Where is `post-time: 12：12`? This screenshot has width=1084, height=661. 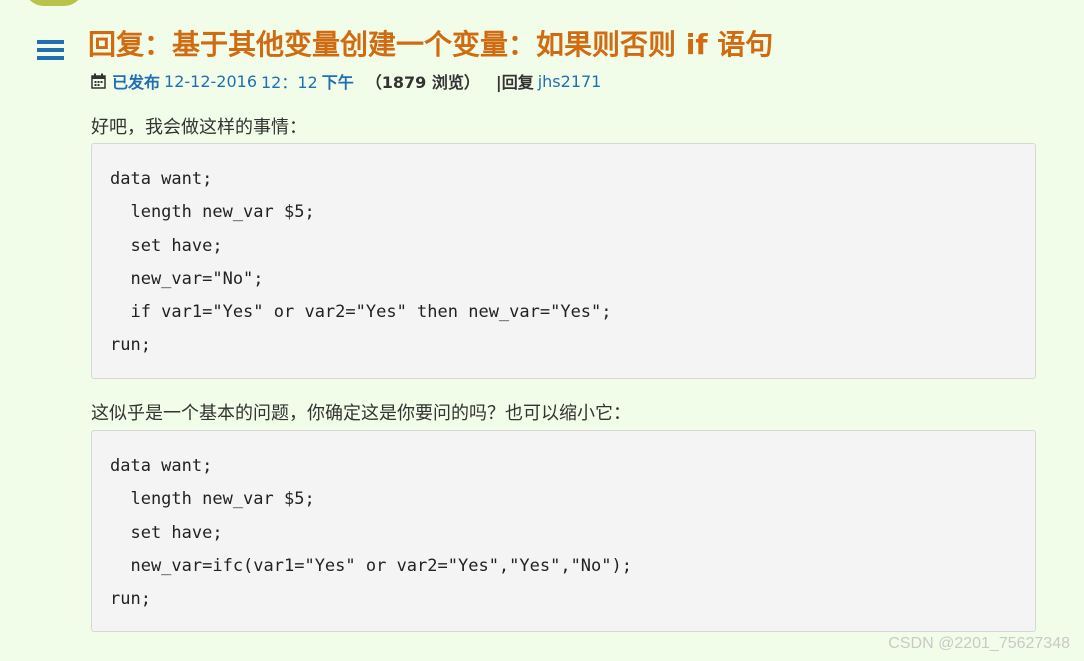
post-time: 12：12 is located at coordinates (289, 82).